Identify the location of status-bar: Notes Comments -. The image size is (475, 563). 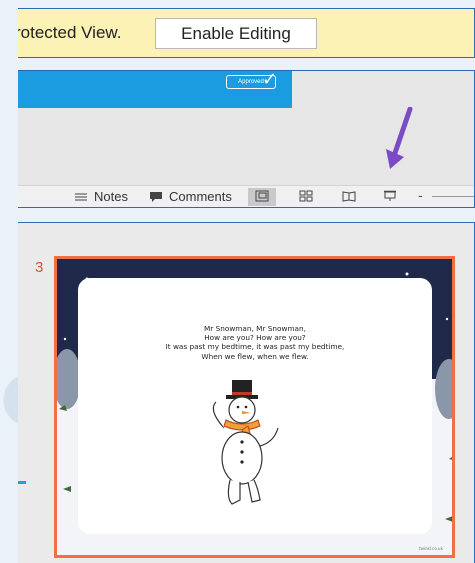
(246, 196).